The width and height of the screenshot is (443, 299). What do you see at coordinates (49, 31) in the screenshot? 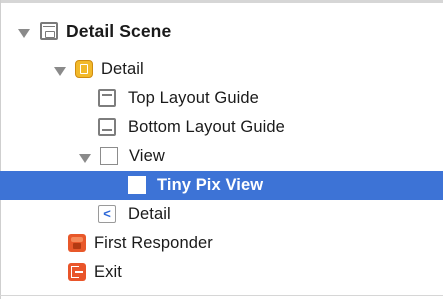
I see `scene-icon` at bounding box center [49, 31].